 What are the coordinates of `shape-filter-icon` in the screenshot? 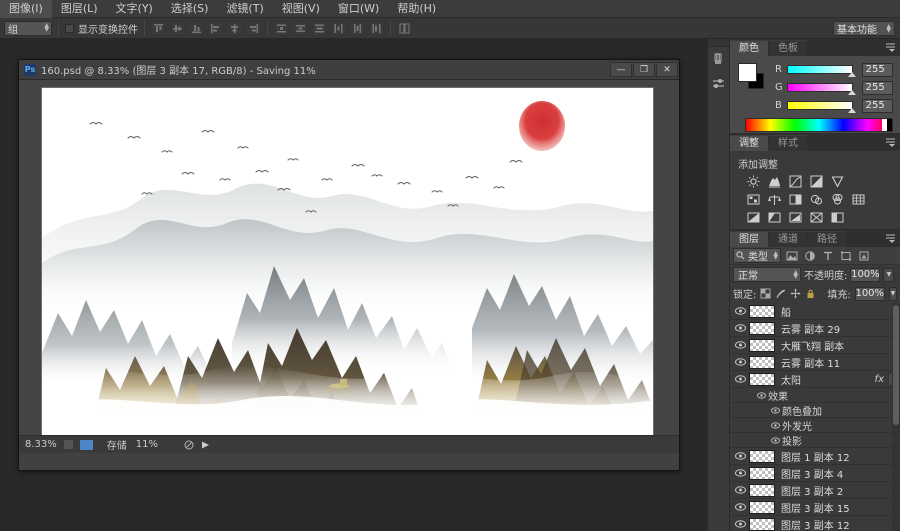 It's located at (846, 256).